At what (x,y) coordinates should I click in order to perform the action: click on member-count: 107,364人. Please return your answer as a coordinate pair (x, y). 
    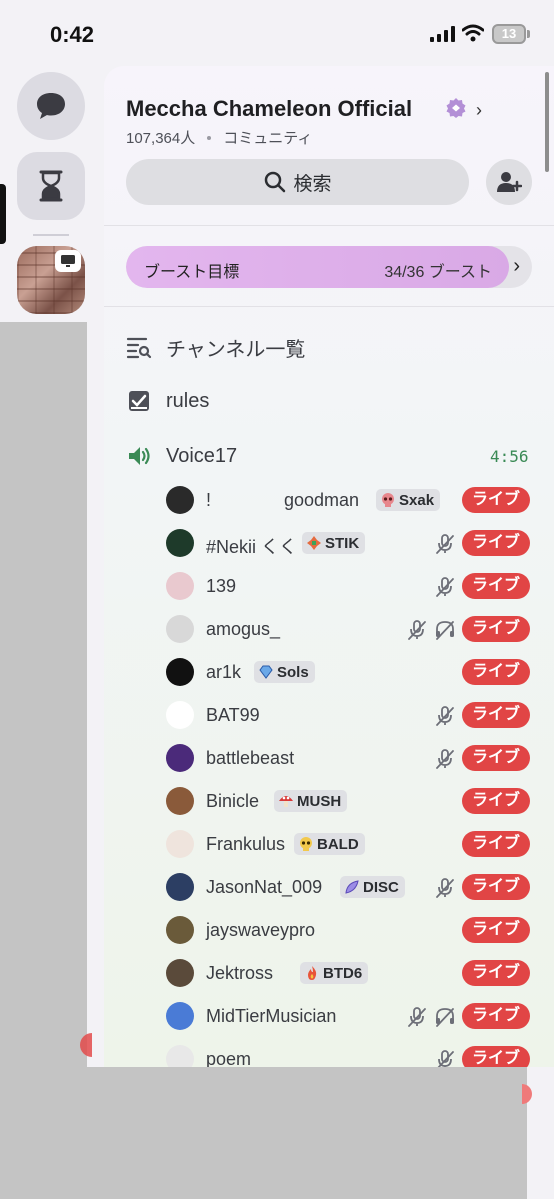
    Looking at the image, I should click on (161, 138).